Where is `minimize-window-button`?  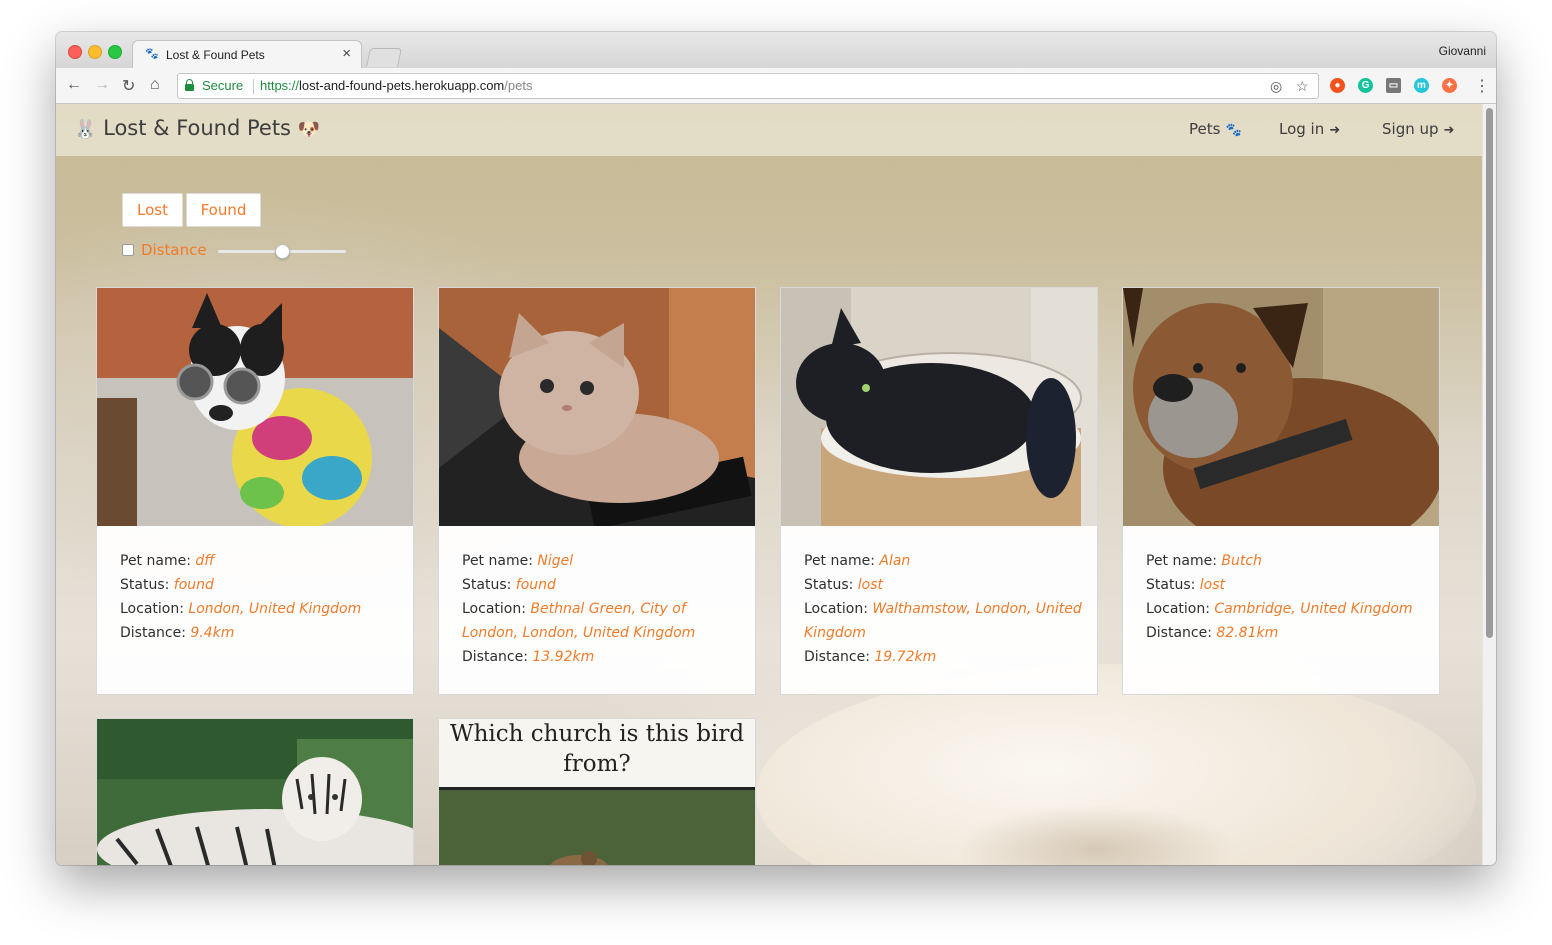
minimize-window-button is located at coordinates (95, 52).